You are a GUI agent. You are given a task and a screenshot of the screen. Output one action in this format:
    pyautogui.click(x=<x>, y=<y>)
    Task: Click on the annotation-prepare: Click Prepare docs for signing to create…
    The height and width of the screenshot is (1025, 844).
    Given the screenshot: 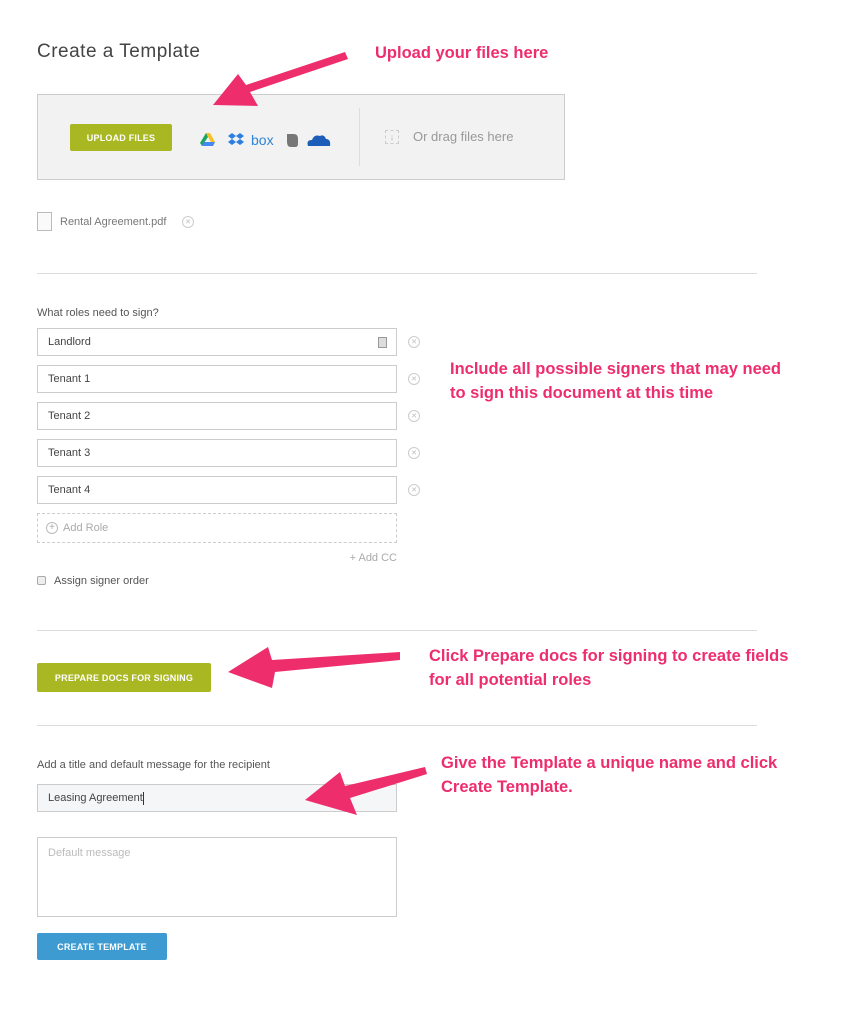 What is the action you would take?
    pyautogui.click(x=608, y=668)
    